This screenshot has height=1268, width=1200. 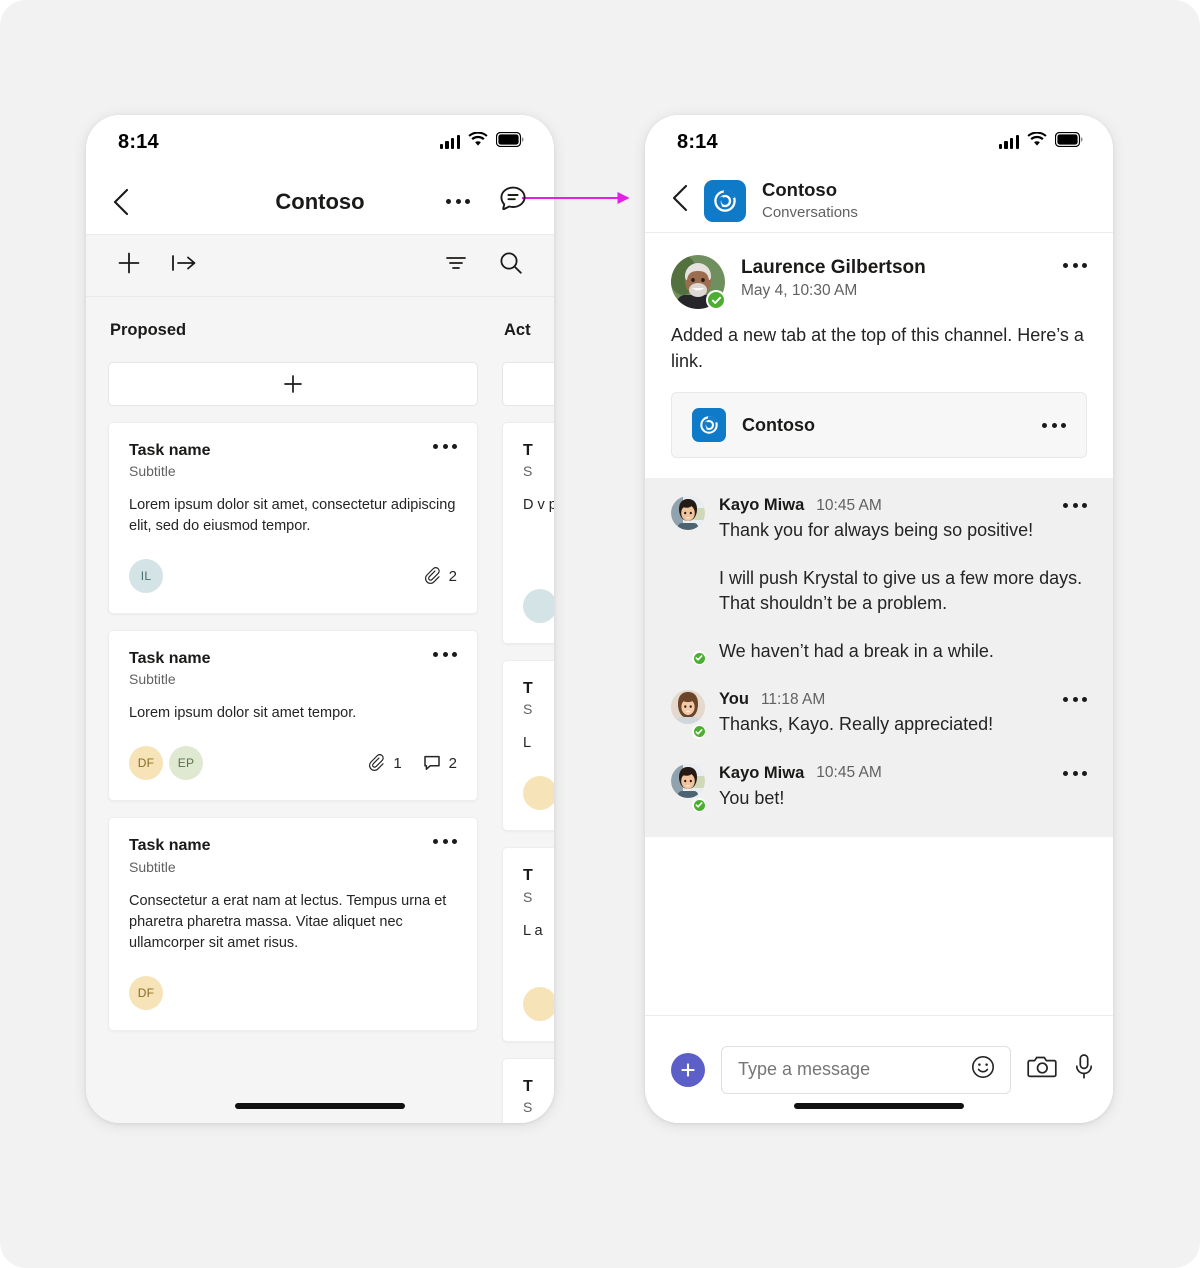 What do you see at coordinates (511, 265) in the screenshot?
I see `search-icon` at bounding box center [511, 265].